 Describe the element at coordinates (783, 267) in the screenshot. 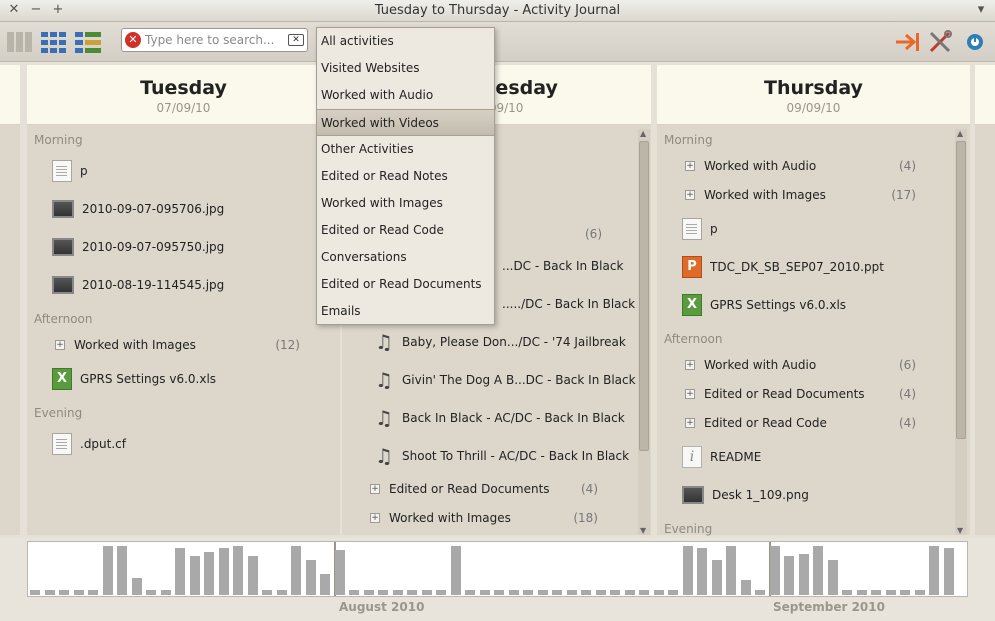

I see `list-item: P TDC_DK_SB_SEP07_2010.ppt` at that location.